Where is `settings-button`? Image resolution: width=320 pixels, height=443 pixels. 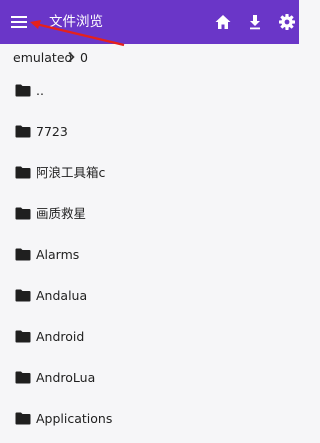 settings-button is located at coordinates (287, 22).